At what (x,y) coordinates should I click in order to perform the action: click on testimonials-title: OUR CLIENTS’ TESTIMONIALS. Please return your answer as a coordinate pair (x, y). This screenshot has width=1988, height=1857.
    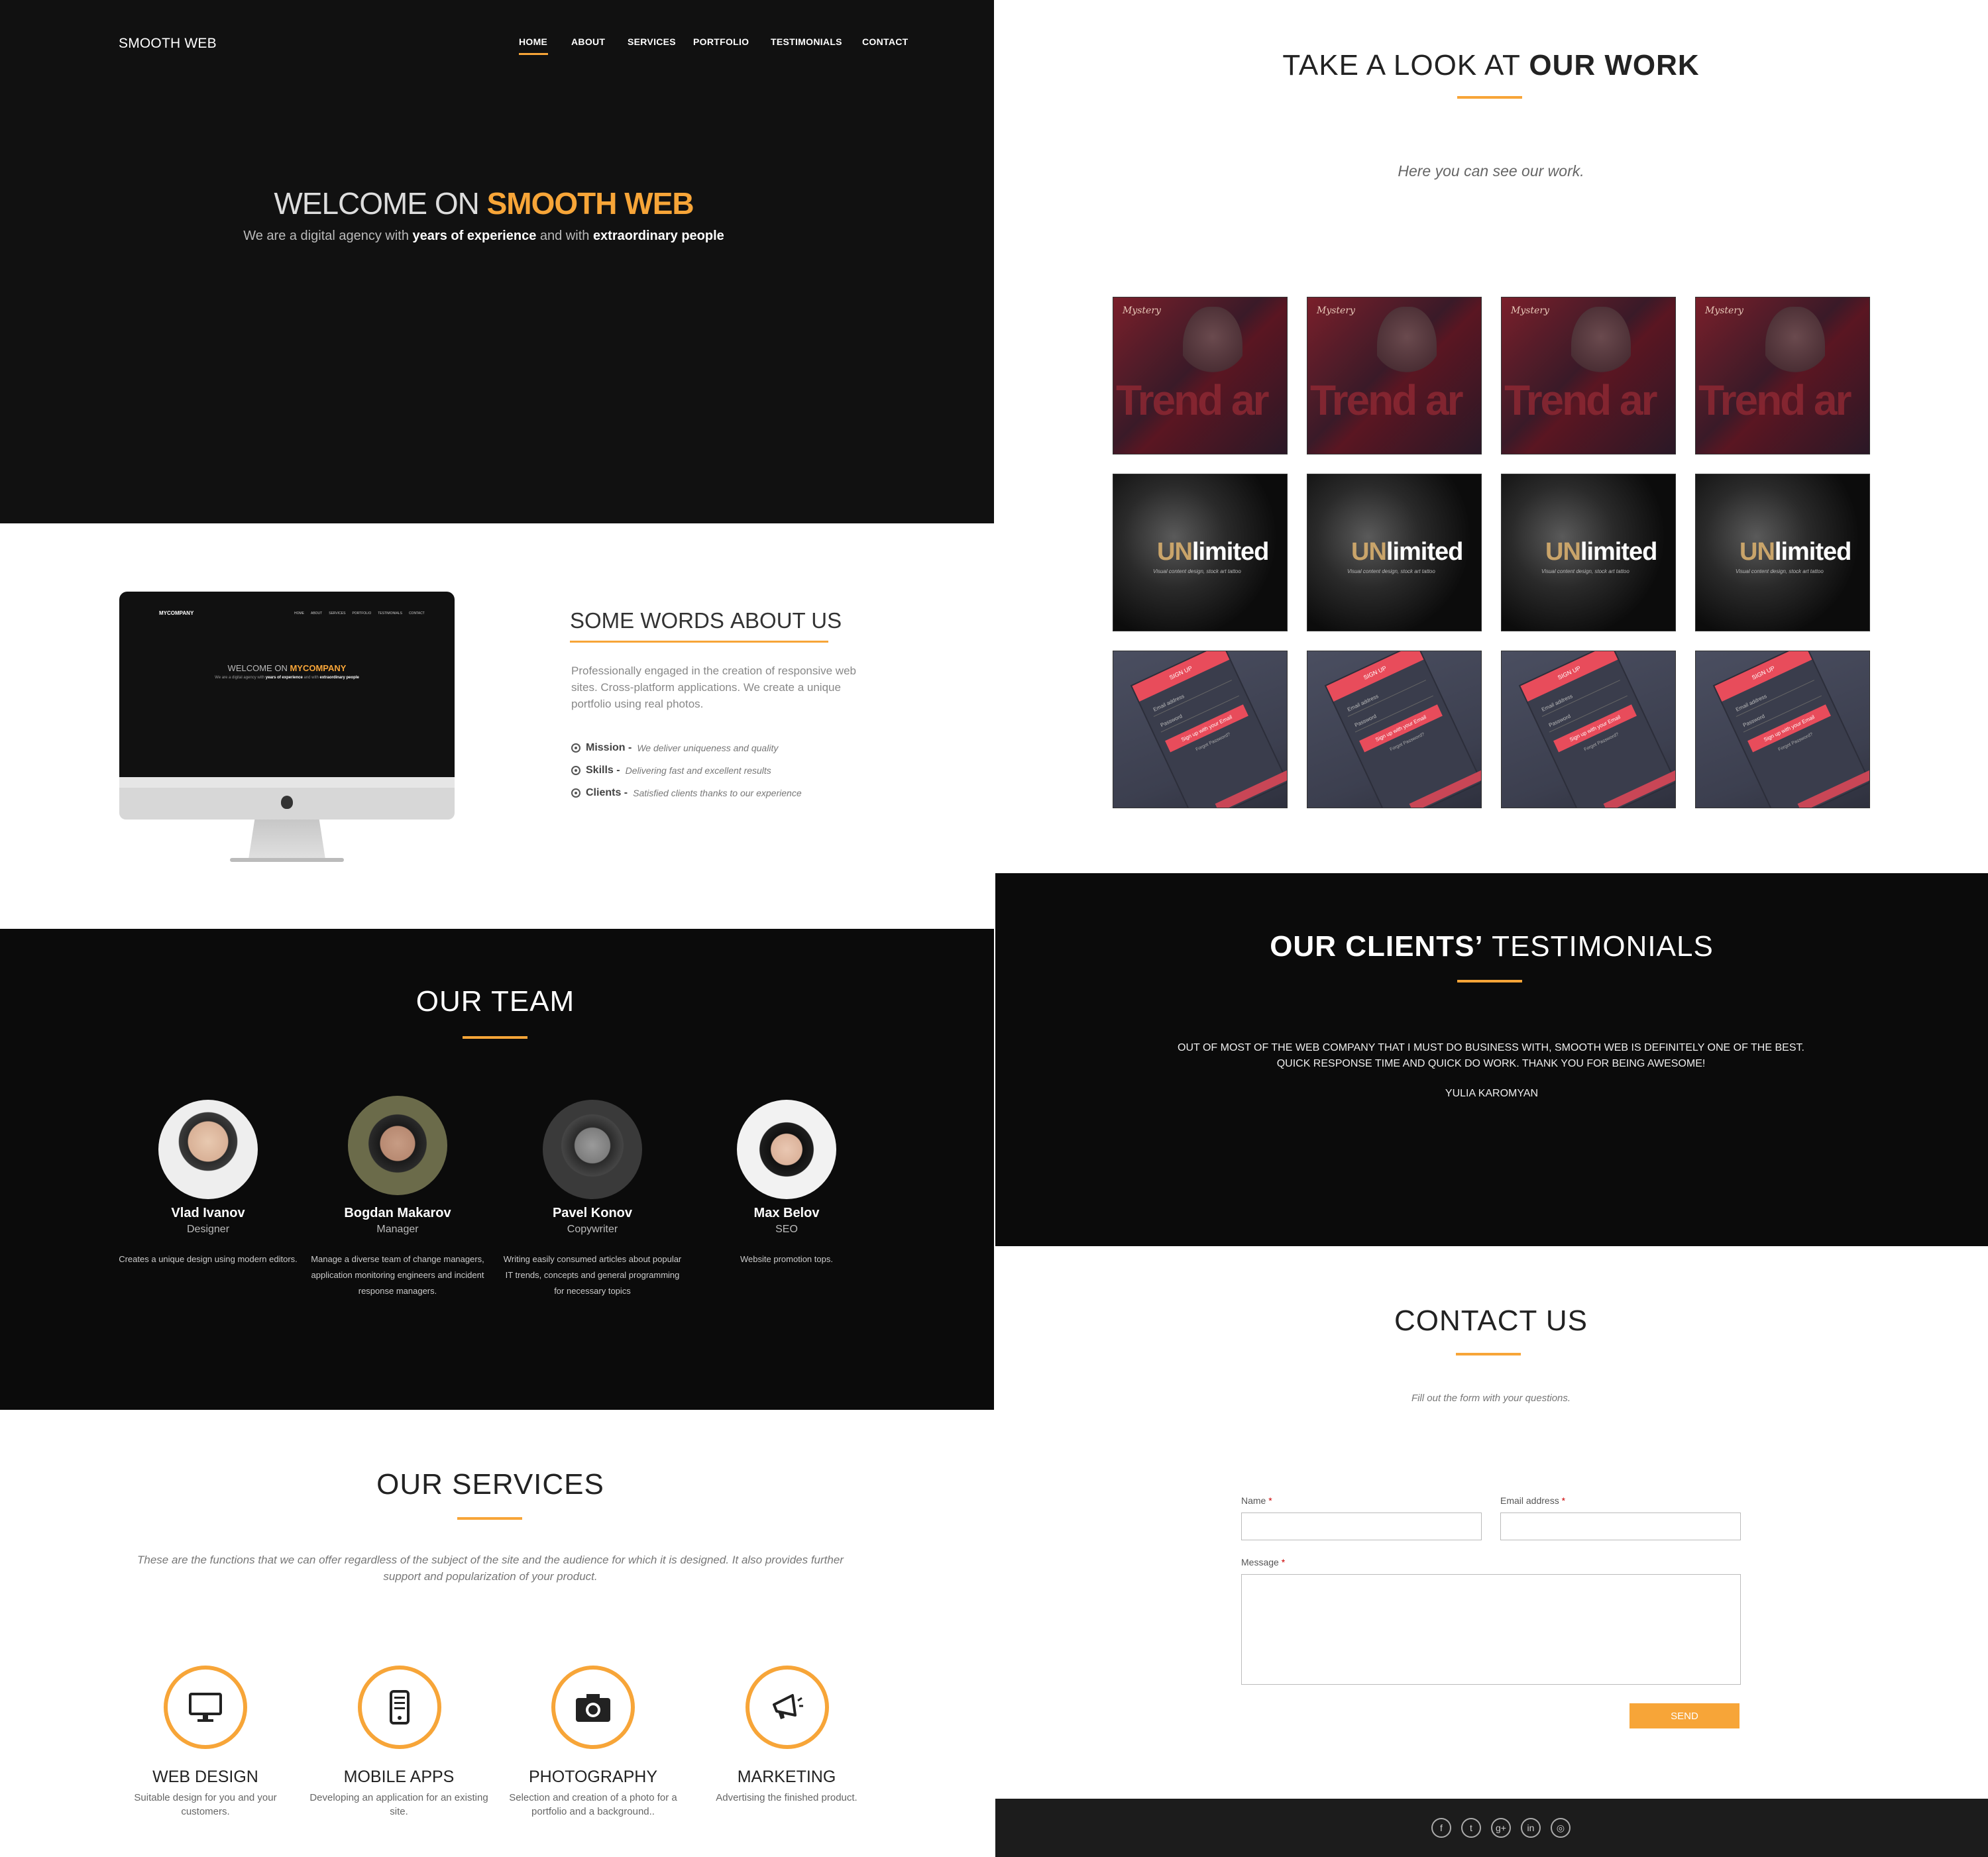
    Looking at the image, I should click on (1492, 946).